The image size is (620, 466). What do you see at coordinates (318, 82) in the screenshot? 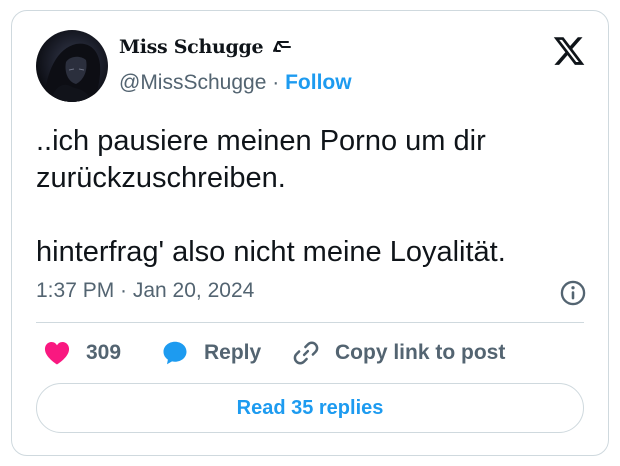
I see `follow-button: Follow` at bounding box center [318, 82].